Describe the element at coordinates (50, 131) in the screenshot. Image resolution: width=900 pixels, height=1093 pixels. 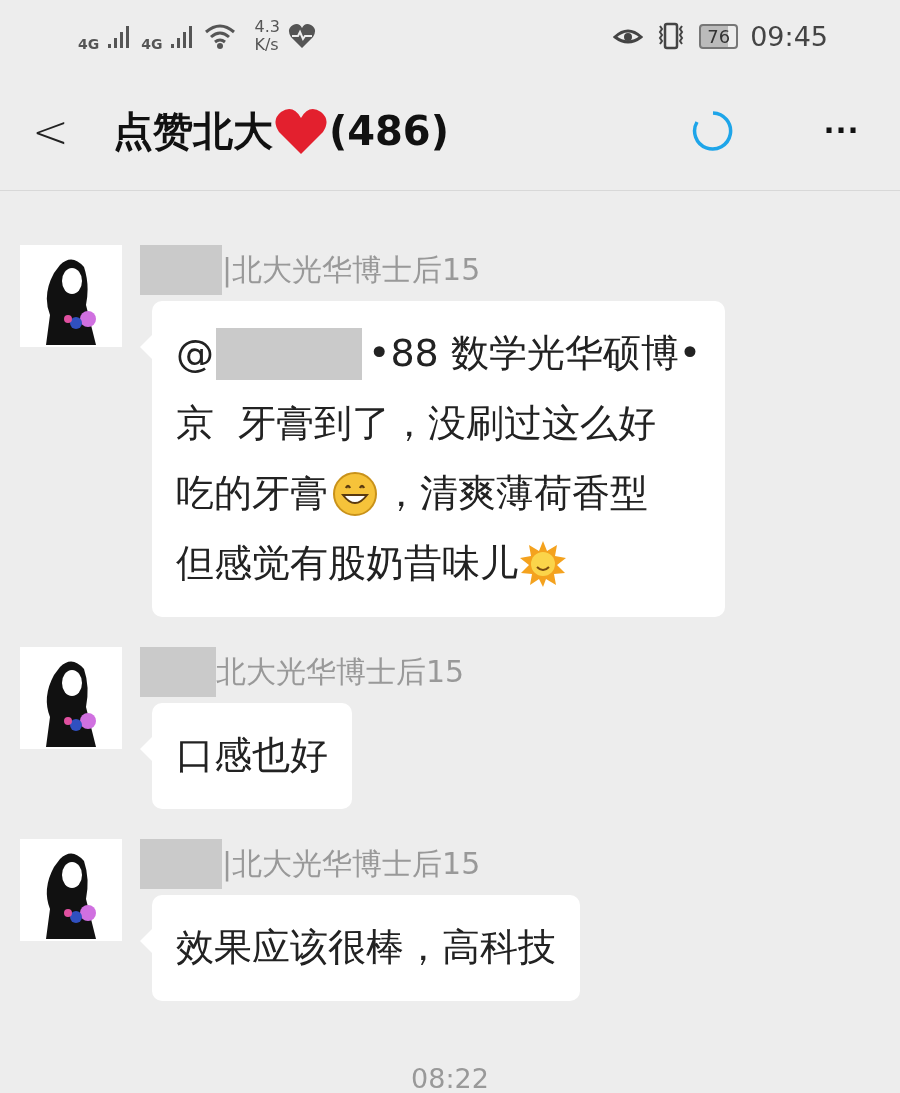
I see `back-button: <` at that location.